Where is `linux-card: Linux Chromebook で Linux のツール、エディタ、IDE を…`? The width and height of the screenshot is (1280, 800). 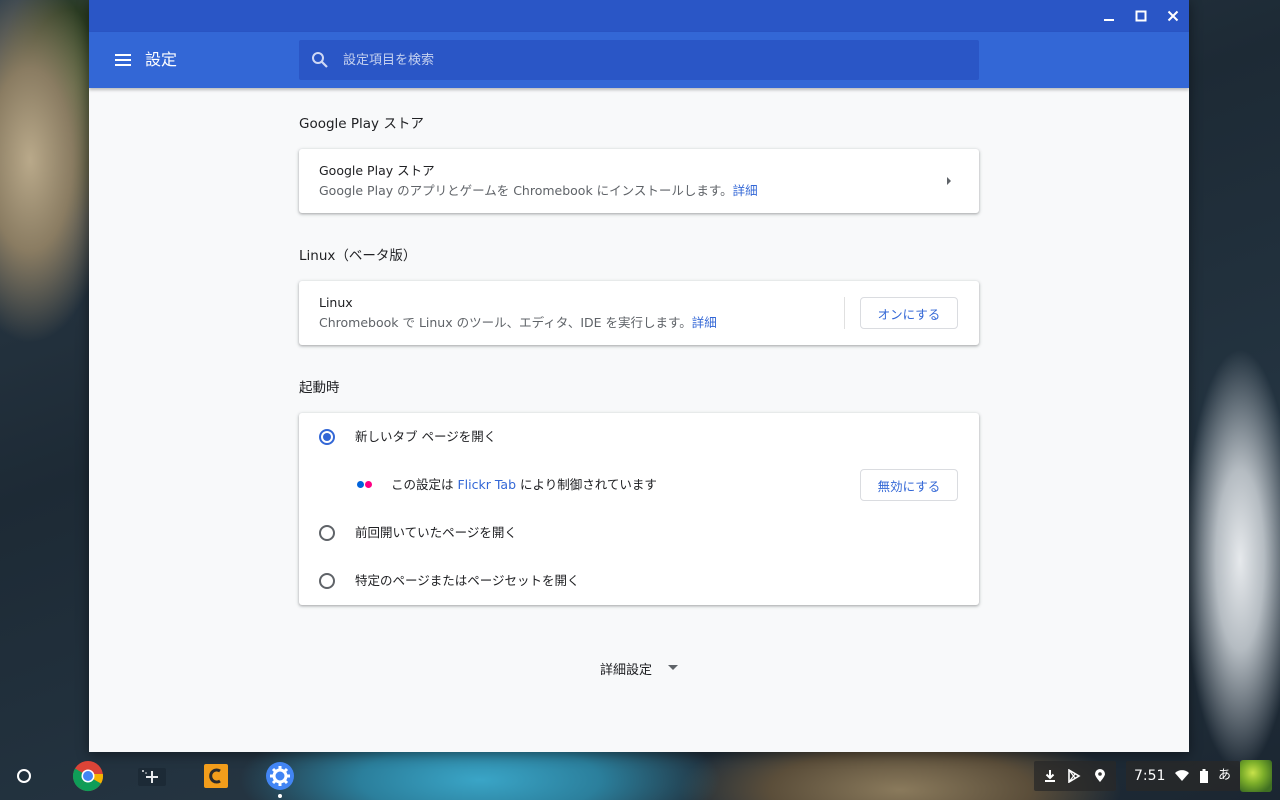 linux-card: Linux Chromebook で Linux のツール、エディタ、IDE を… is located at coordinates (639, 313).